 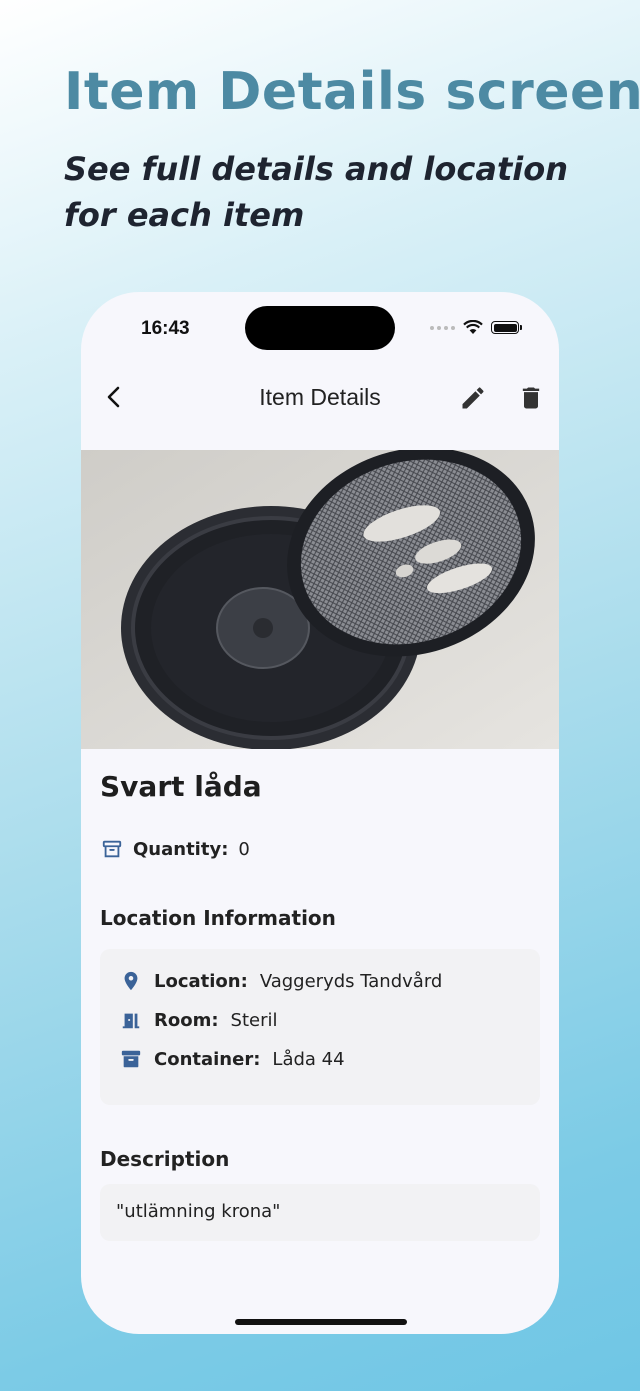 I want to click on pencil-icon, so click(x=473, y=398).